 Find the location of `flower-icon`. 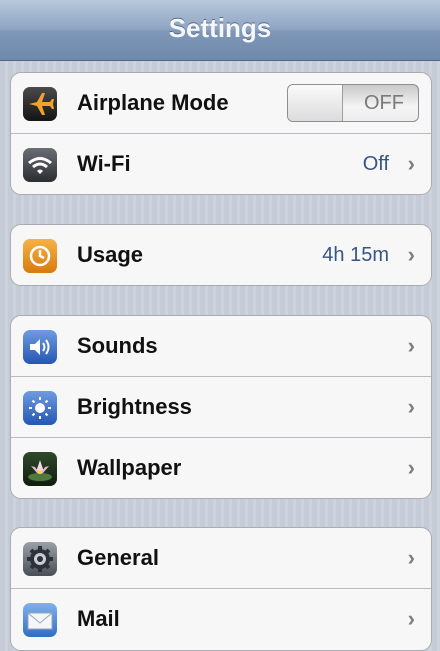

flower-icon is located at coordinates (40, 469).